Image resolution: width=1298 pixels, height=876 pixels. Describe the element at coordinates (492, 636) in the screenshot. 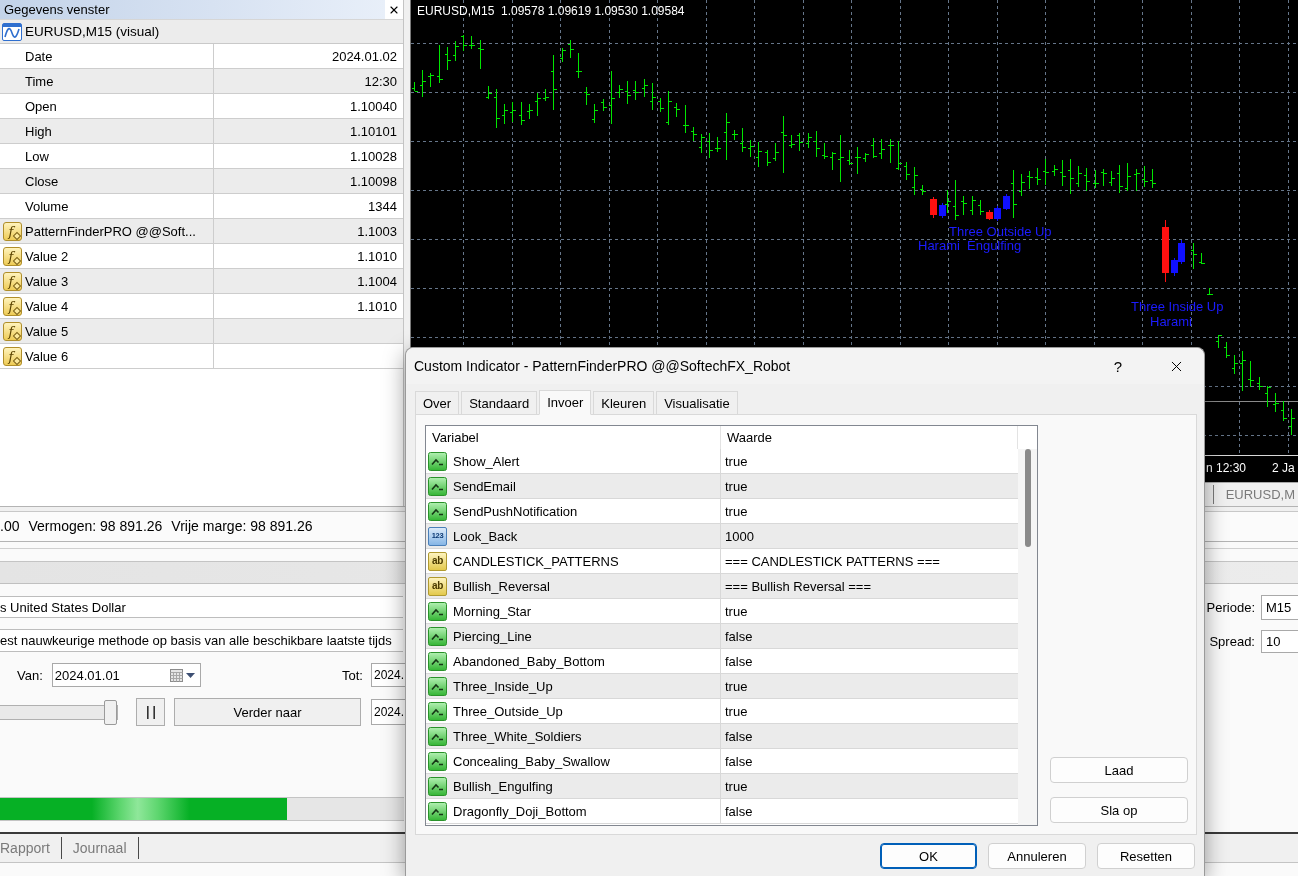

I see `variable-name: Piercing_Line` at that location.